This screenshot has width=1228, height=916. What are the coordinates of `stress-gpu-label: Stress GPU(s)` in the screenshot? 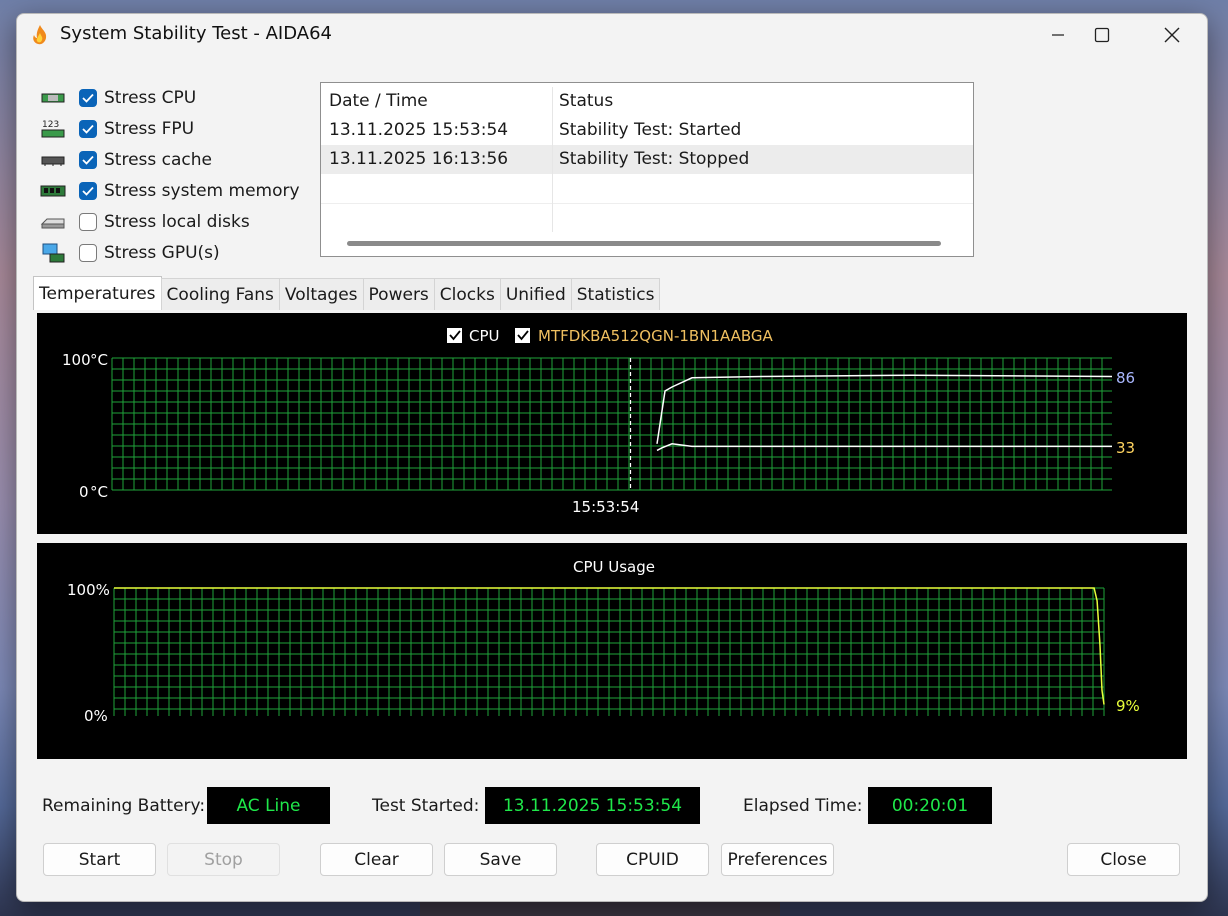 It's located at (162, 252).